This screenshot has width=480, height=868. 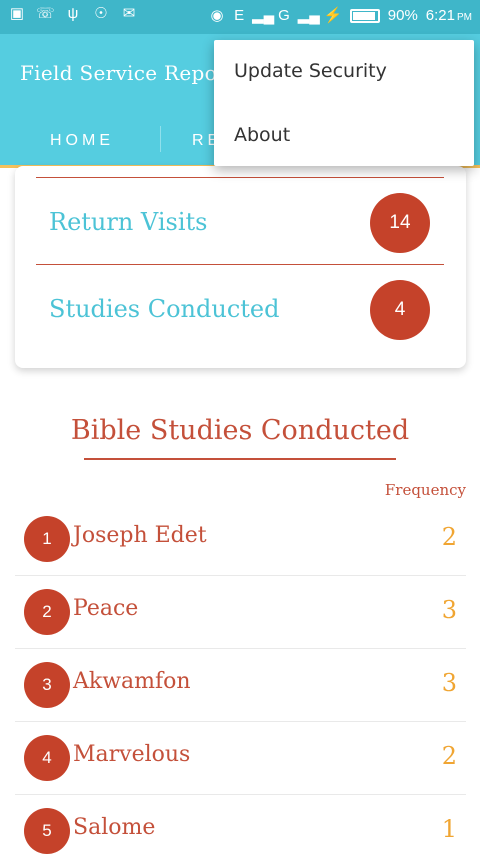 I want to click on clock-ampm: PM, so click(x=464, y=17).